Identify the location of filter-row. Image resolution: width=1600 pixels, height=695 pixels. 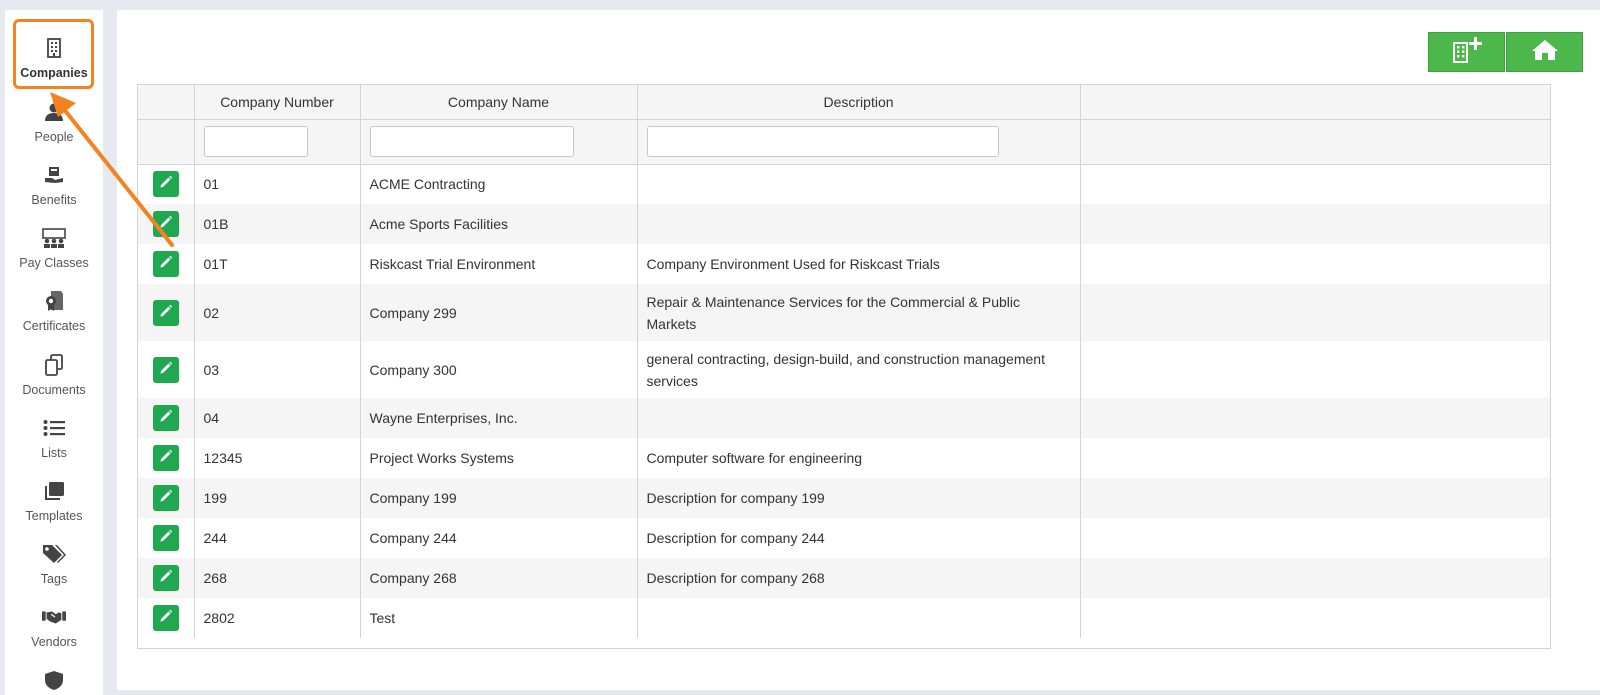
(844, 142).